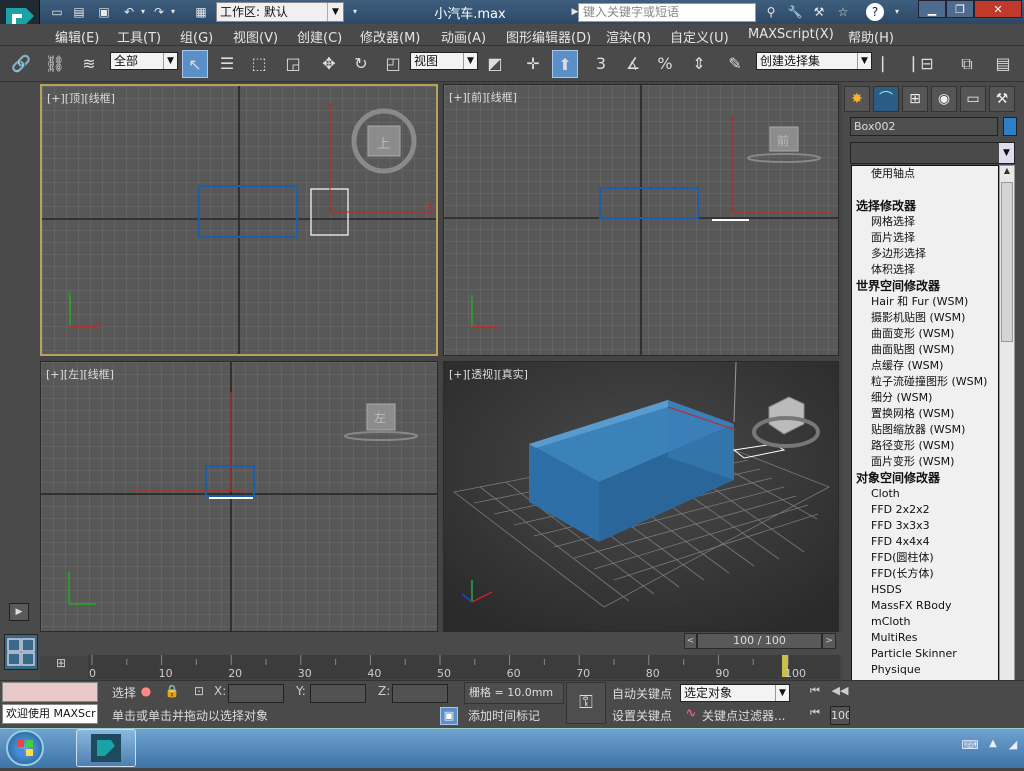 The image size is (1024, 771). I want to click on menu-tools: 工具(T), so click(139, 36).